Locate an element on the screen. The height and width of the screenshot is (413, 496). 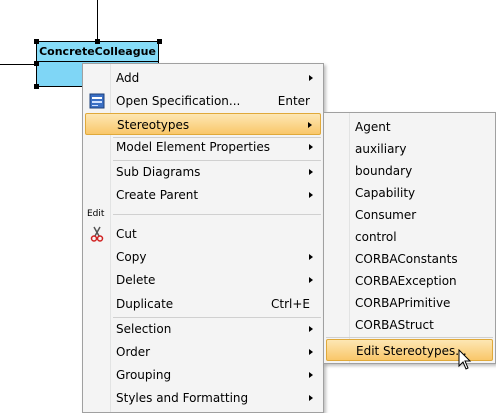
menu-item-open-specification: Open Specification... Enter is located at coordinates (203, 101).